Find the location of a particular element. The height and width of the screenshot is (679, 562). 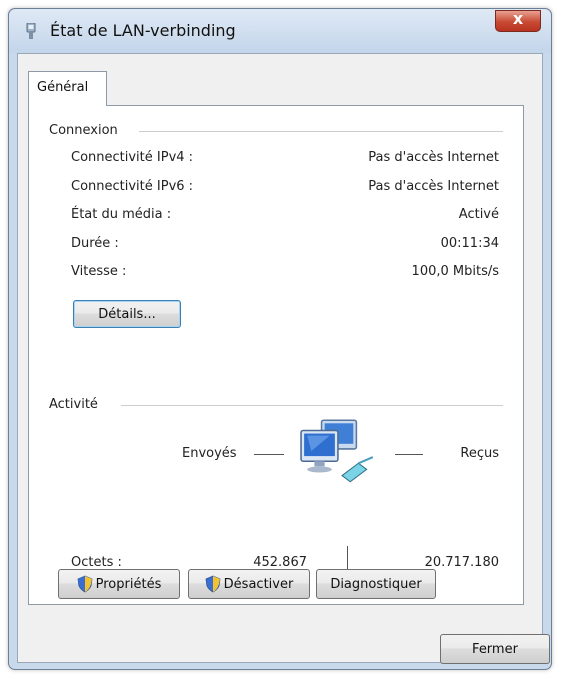

media-state-label: État du média : is located at coordinates (121, 214).